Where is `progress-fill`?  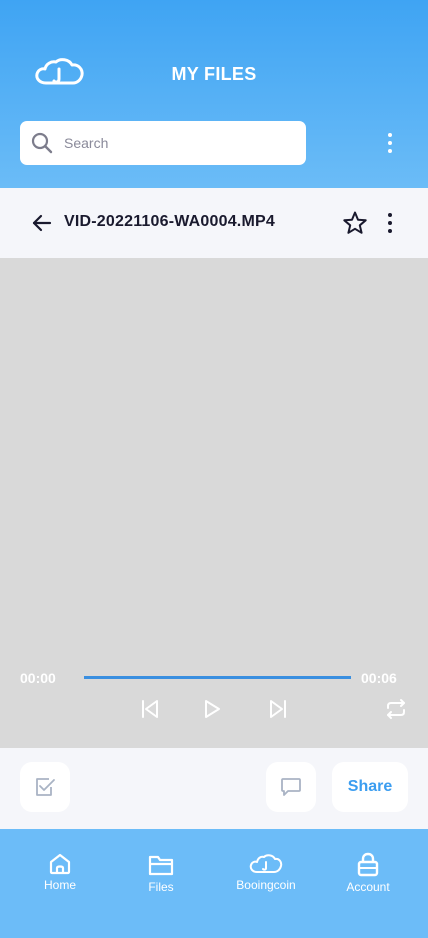 progress-fill is located at coordinates (217, 677).